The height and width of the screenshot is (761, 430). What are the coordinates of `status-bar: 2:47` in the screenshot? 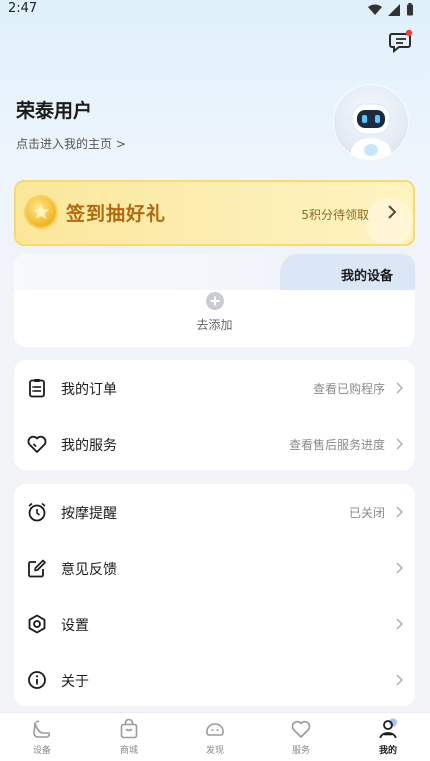 It's located at (215, 11).